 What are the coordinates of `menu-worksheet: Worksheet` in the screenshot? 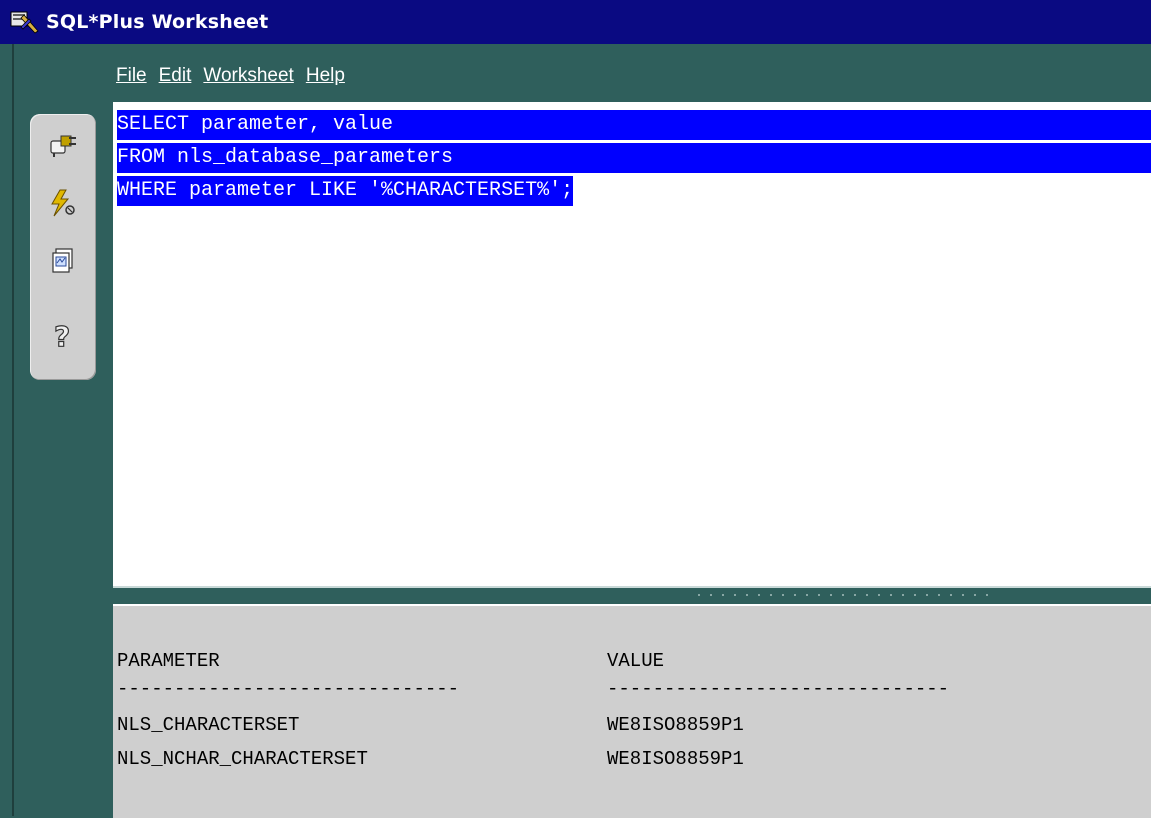 It's located at (248, 76).